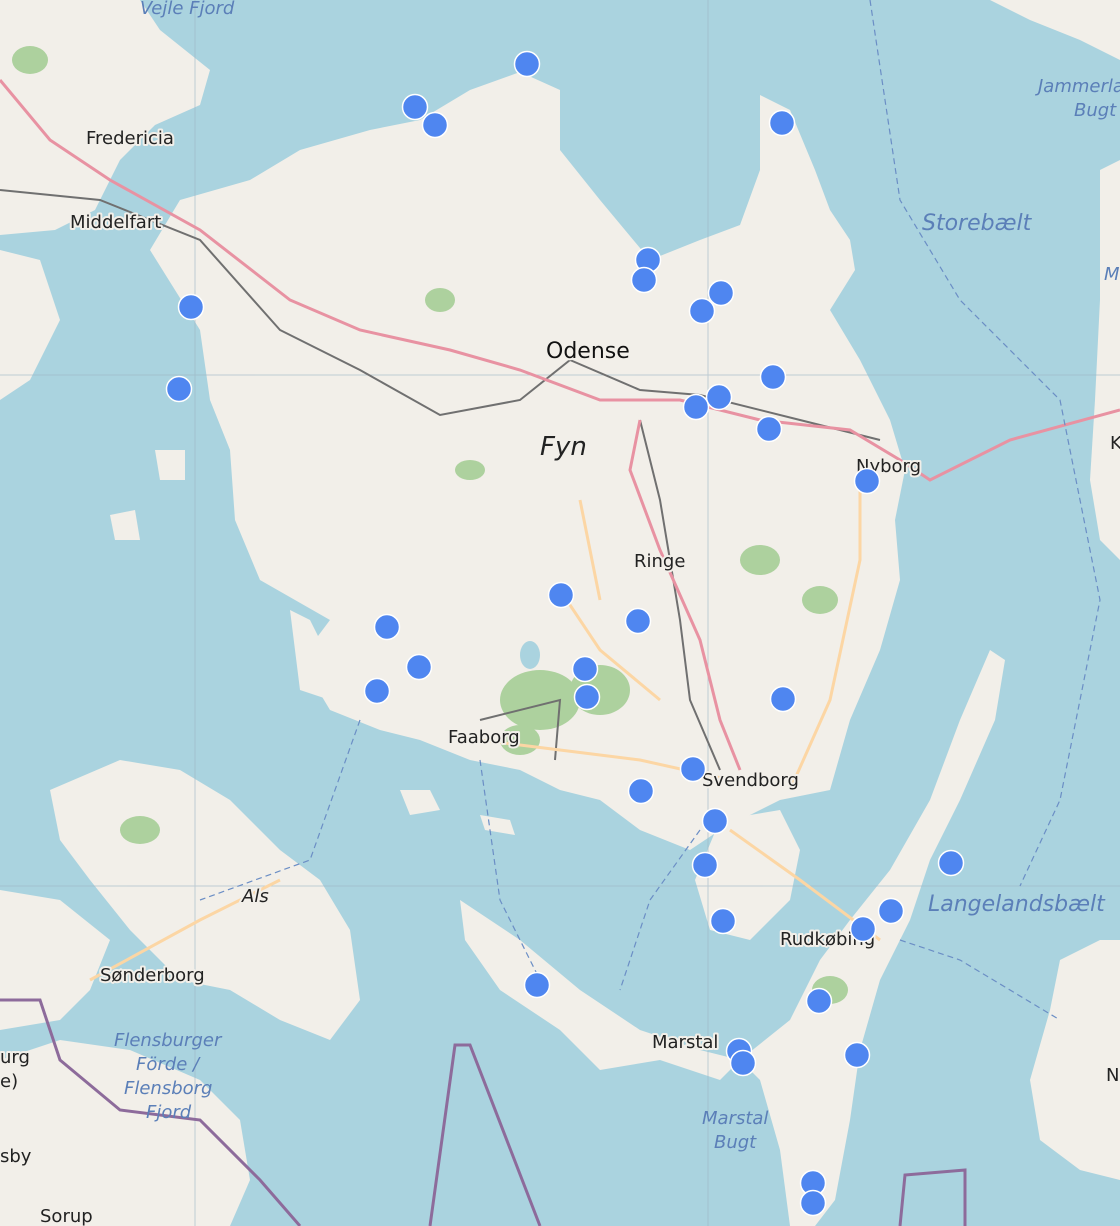 Image resolution: width=1120 pixels, height=1226 pixels. What do you see at coordinates (168, 1088) in the screenshot?
I see `water-label-flensburger-3: Flensborg` at bounding box center [168, 1088].